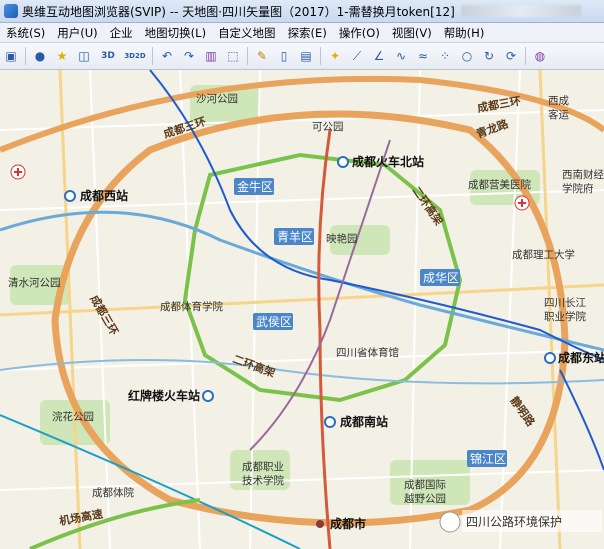  What do you see at coordinates (113, 492) in the screenshot?
I see `place-tiyuyuan: 成都体院` at bounding box center [113, 492].